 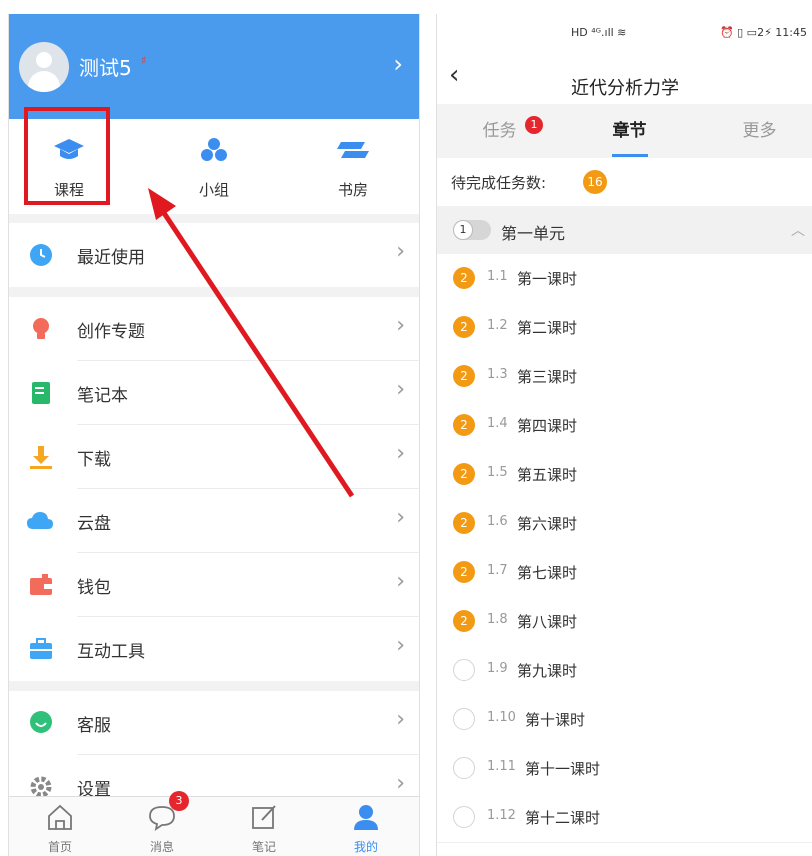 I want to click on lesson-title: 第一课时, so click(x=547, y=279).